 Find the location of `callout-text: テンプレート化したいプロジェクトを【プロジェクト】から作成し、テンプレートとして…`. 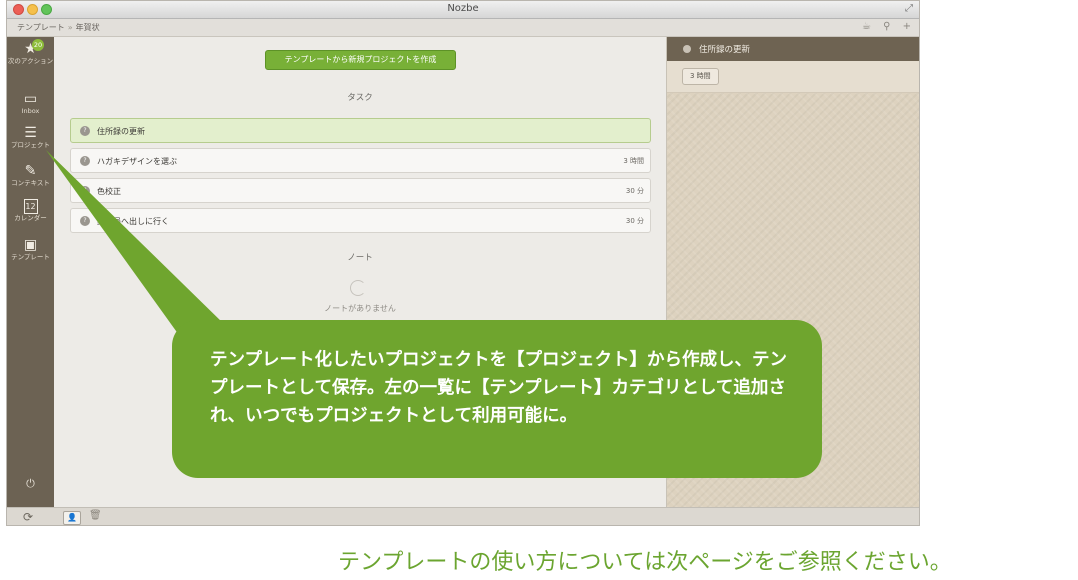

callout-text: テンプレート化したいプロジェクトを【プロジェクト】から作成し、テンプレートとして… is located at coordinates (498, 388).